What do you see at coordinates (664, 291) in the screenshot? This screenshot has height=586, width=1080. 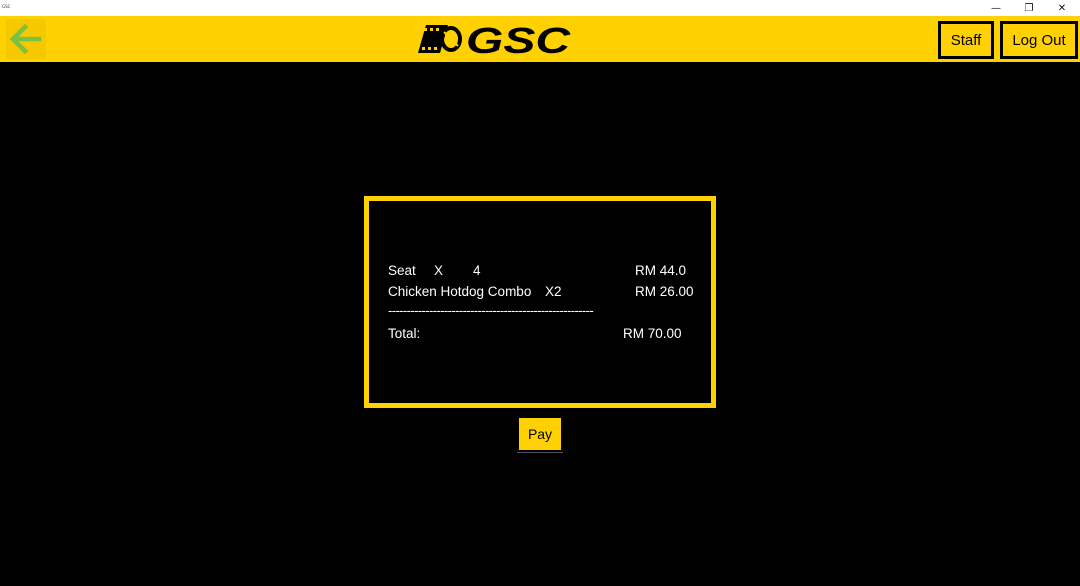 I see `line2-price: RM 26.00` at bounding box center [664, 291].